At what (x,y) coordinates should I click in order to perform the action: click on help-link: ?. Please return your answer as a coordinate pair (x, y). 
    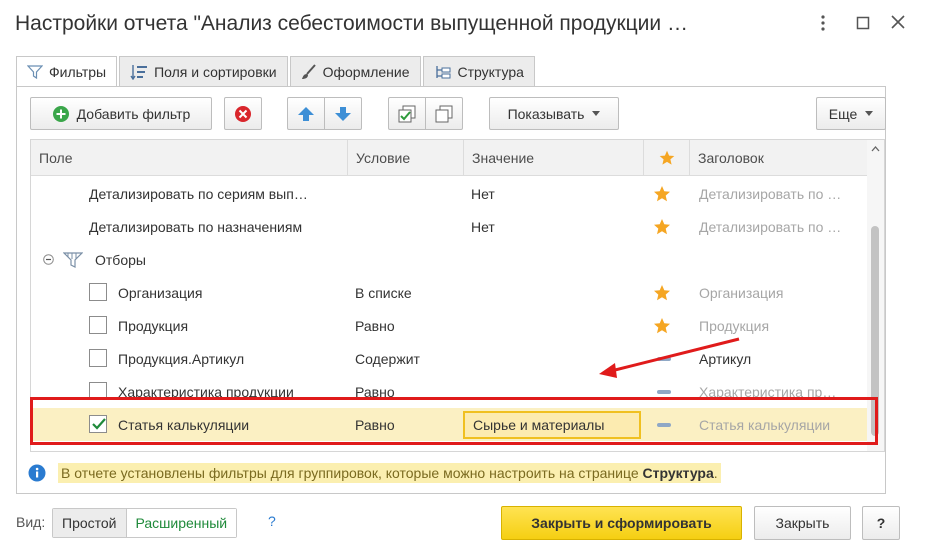
    Looking at the image, I should click on (272, 521).